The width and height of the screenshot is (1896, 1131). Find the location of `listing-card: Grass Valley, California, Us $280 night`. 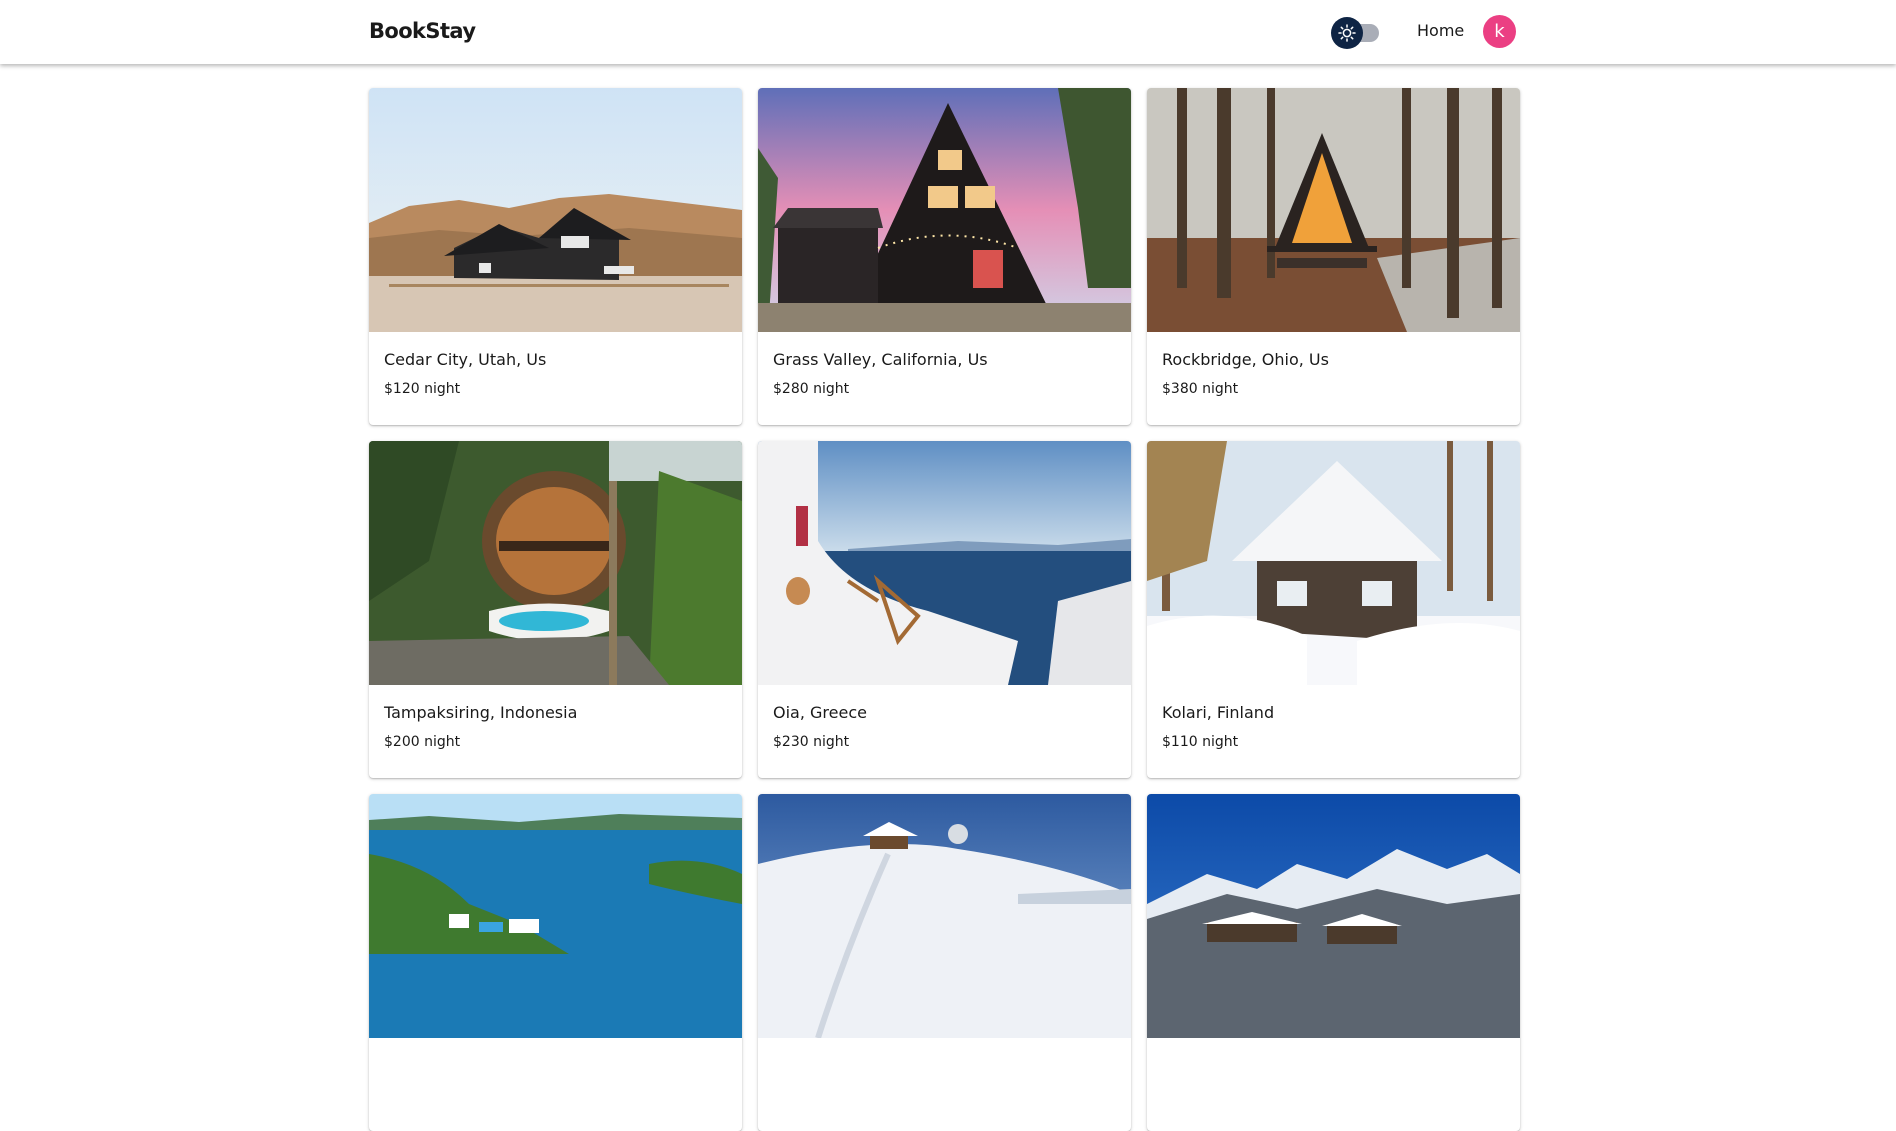

listing-card: Grass Valley, California, Us $280 night is located at coordinates (944, 256).